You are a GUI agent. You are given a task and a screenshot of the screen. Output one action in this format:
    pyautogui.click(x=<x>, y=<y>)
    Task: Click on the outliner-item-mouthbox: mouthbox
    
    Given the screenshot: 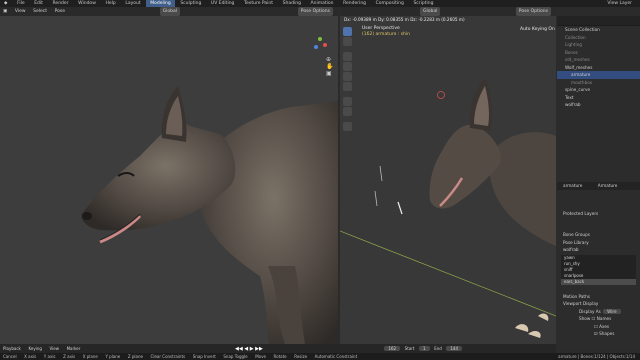 What is the action you would take?
    pyautogui.click(x=598, y=83)
    